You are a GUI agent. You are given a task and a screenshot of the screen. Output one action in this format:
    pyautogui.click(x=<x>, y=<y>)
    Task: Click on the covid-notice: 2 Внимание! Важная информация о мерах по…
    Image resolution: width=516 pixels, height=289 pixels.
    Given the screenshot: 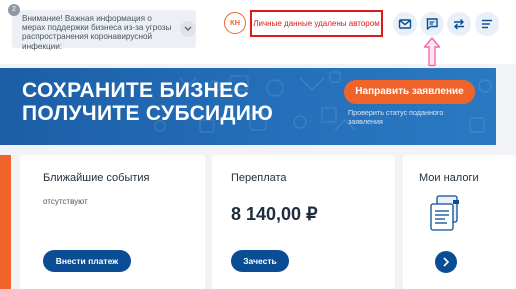 What is the action you would take?
    pyautogui.click(x=102, y=27)
    